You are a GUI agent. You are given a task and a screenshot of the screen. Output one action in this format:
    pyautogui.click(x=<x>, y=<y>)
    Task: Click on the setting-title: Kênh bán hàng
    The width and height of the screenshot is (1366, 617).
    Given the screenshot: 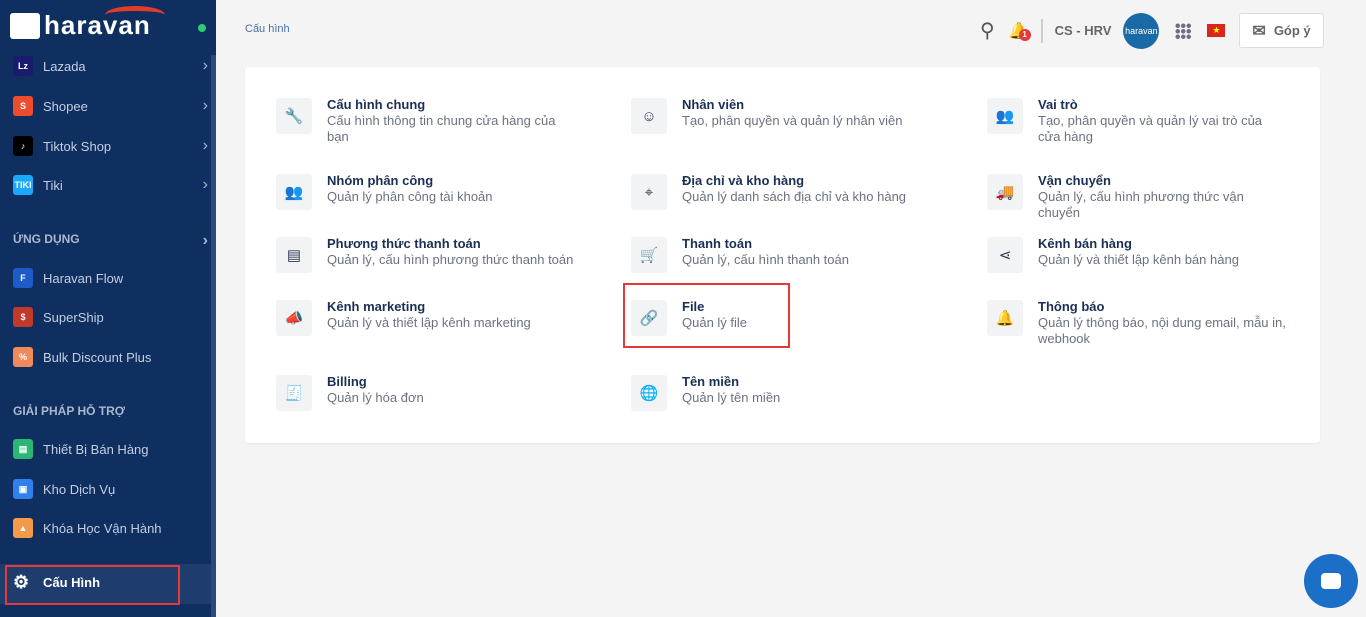 What is the action you would take?
    pyautogui.click(x=1085, y=243)
    